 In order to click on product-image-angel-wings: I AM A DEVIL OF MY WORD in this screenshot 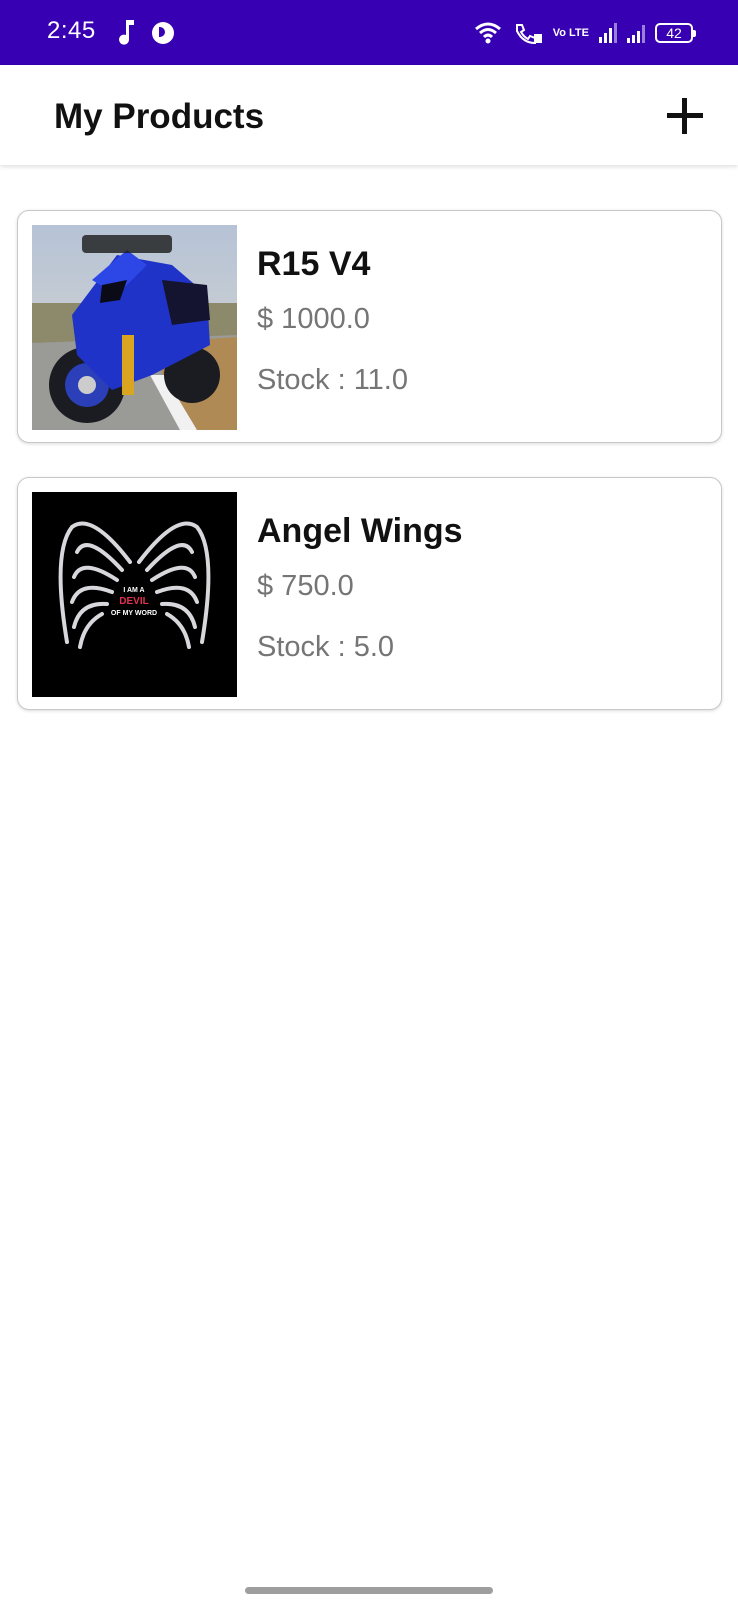, I will do `click(134, 594)`.